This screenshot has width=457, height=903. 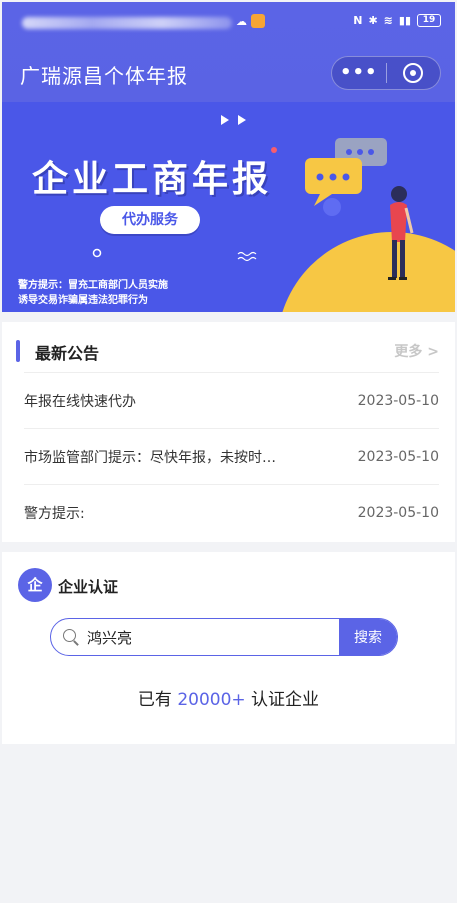 What do you see at coordinates (157, 700) in the screenshot?
I see `count-prefix: 已有` at bounding box center [157, 700].